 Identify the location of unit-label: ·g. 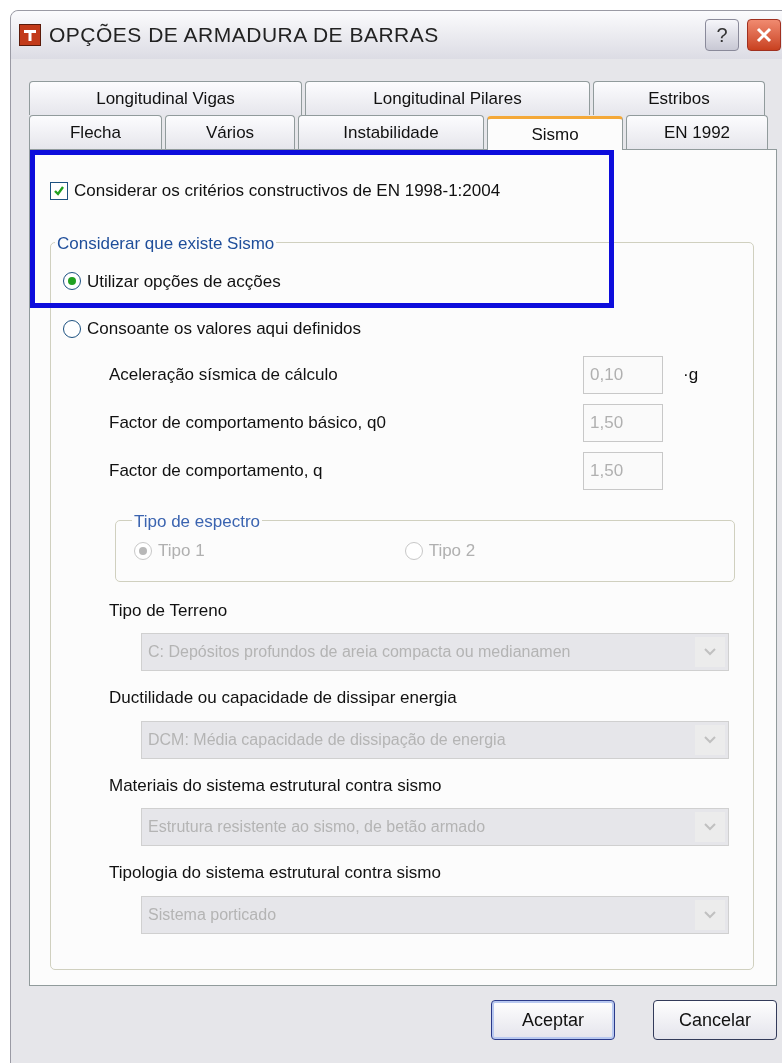
(691, 374).